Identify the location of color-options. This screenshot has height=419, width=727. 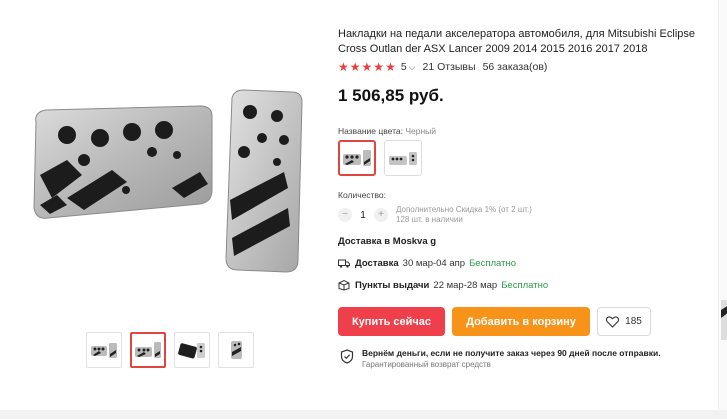
(380, 158).